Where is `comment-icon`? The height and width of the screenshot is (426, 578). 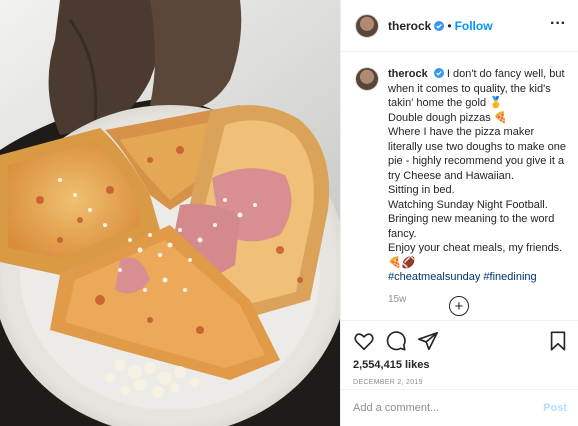
comment-icon is located at coordinates (396, 341).